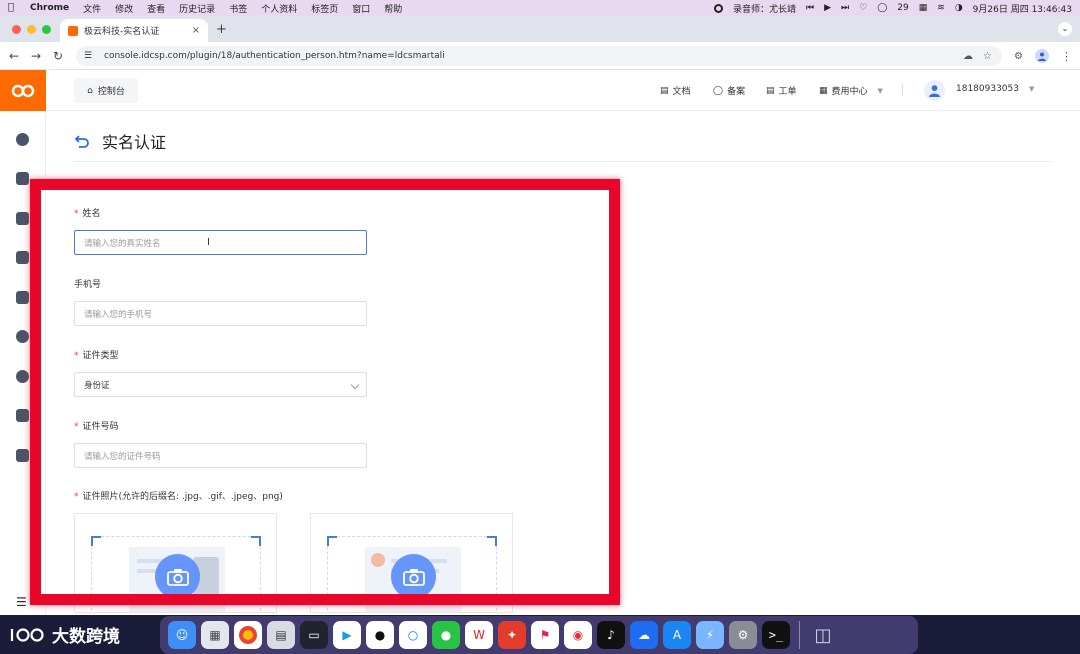  I want to click on finder-icon: ☺, so click(182, 635).